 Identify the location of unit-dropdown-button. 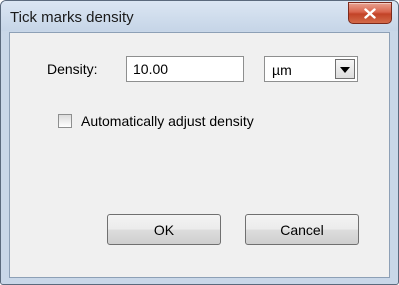
(345, 69).